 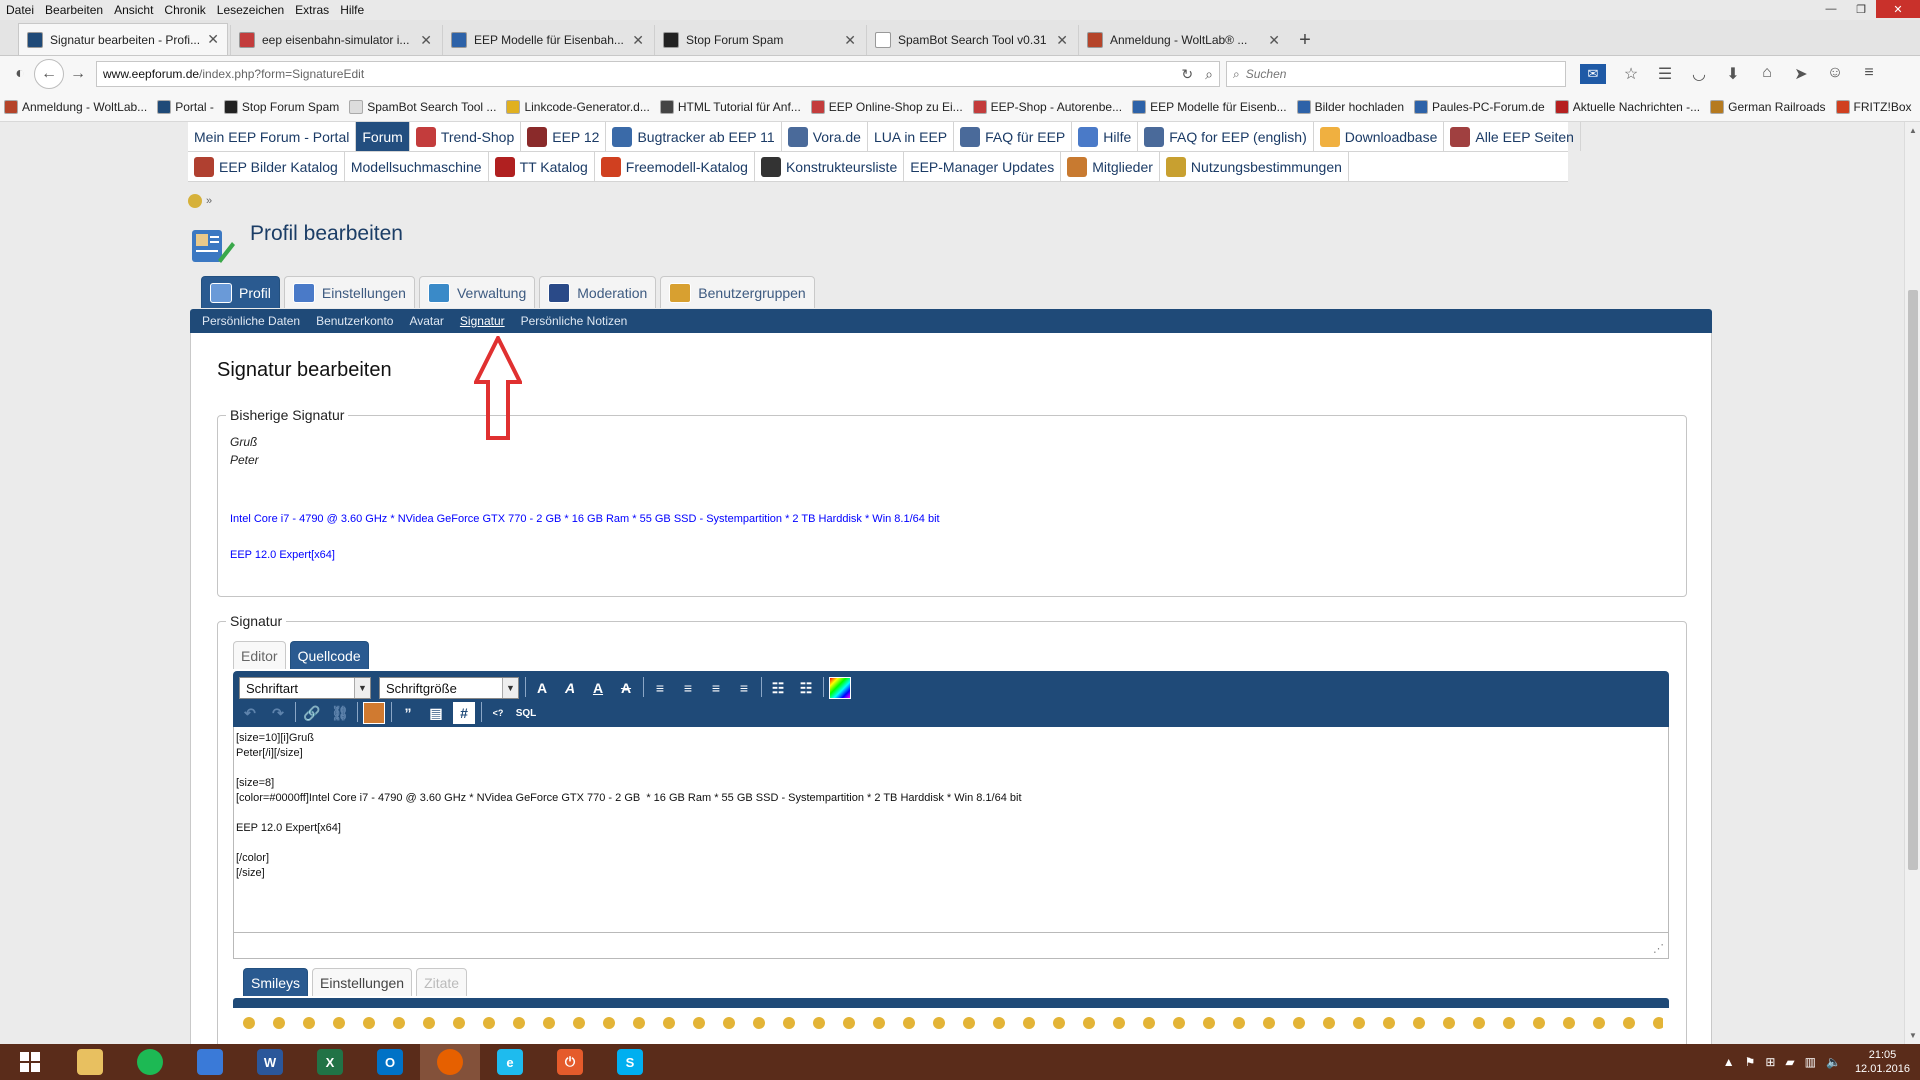 What do you see at coordinates (362, 982) in the screenshot?
I see `editor-bottom-tab: Einstellungen` at bounding box center [362, 982].